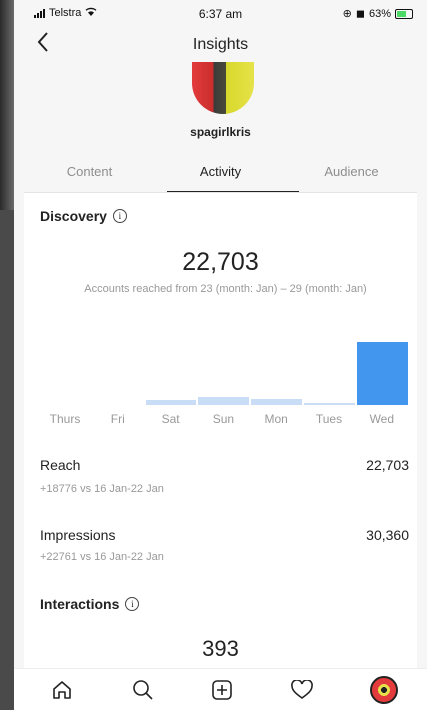 This screenshot has width=427, height=710. I want to click on search-icon, so click(143, 690).